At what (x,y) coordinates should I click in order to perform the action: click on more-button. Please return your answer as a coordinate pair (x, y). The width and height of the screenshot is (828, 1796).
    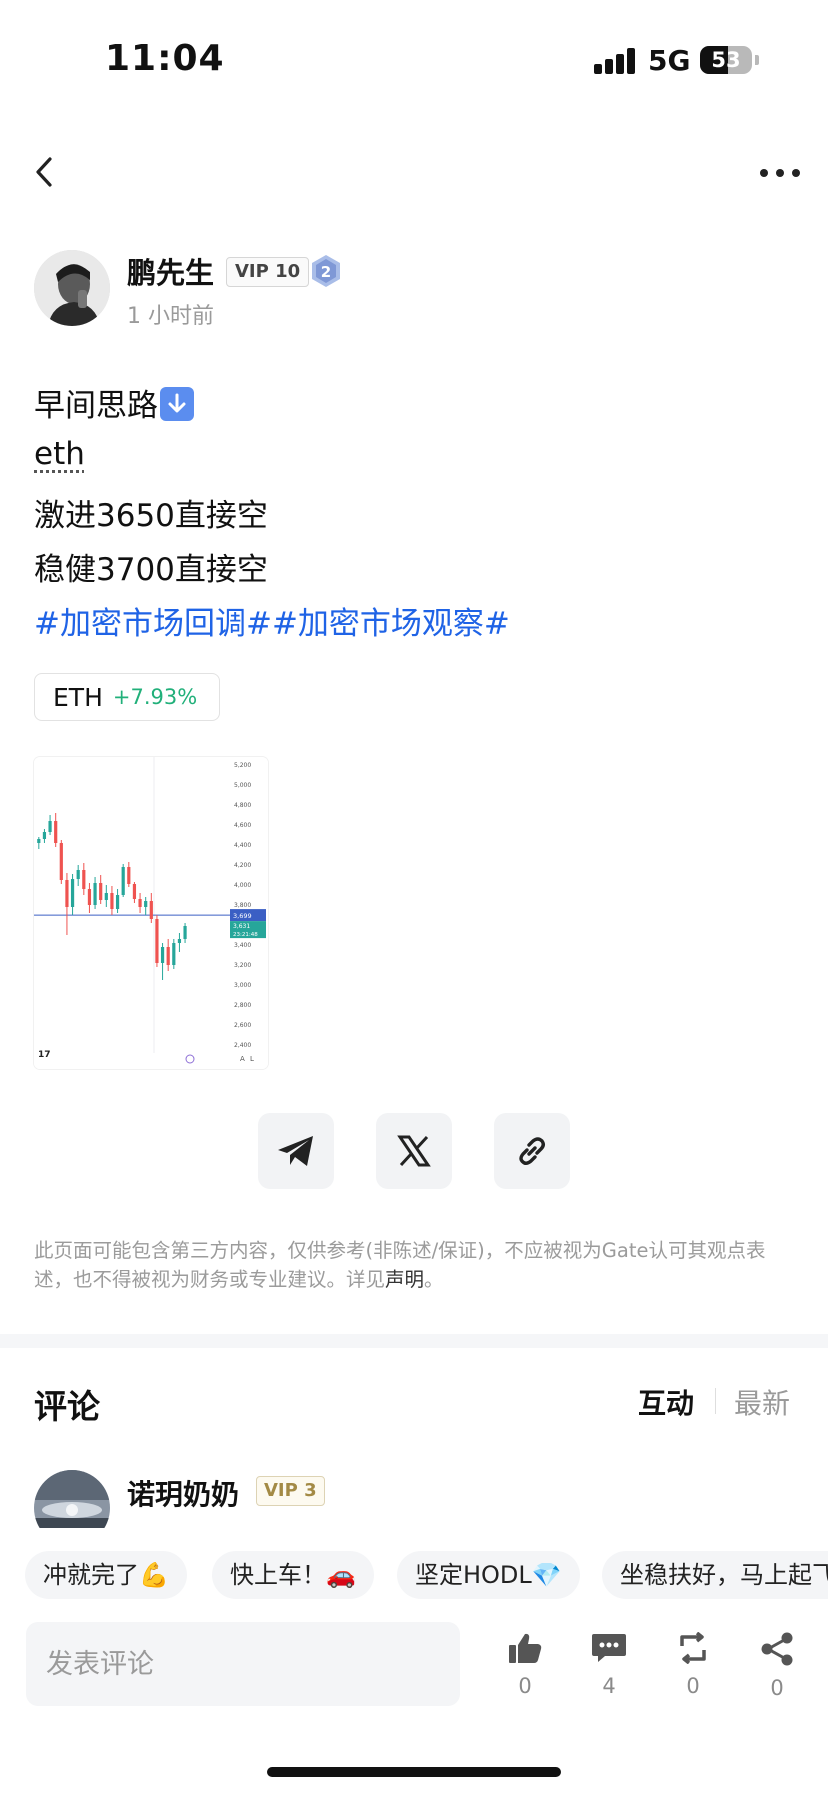
    Looking at the image, I should click on (780, 173).